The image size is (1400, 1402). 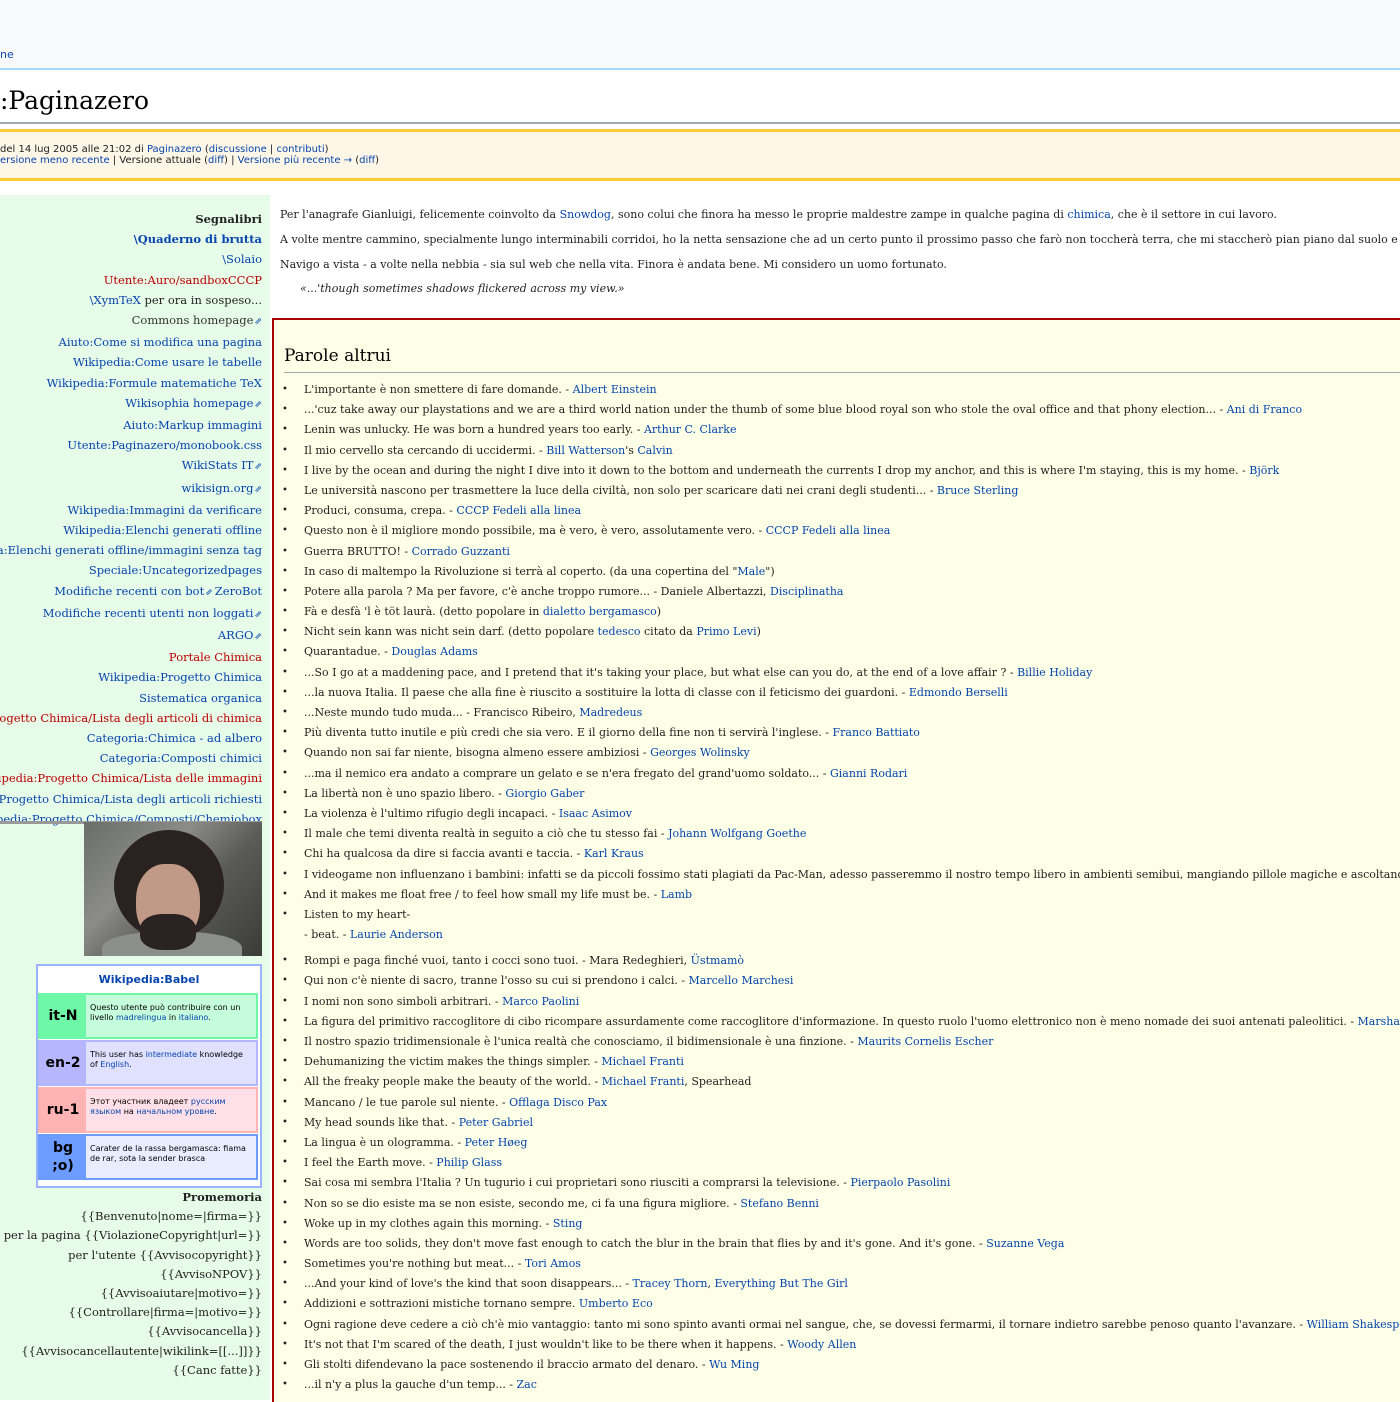 What do you see at coordinates (741, 980) in the screenshot?
I see `wiki-link: Marcello Marchesi` at bounding box center [741, 980].